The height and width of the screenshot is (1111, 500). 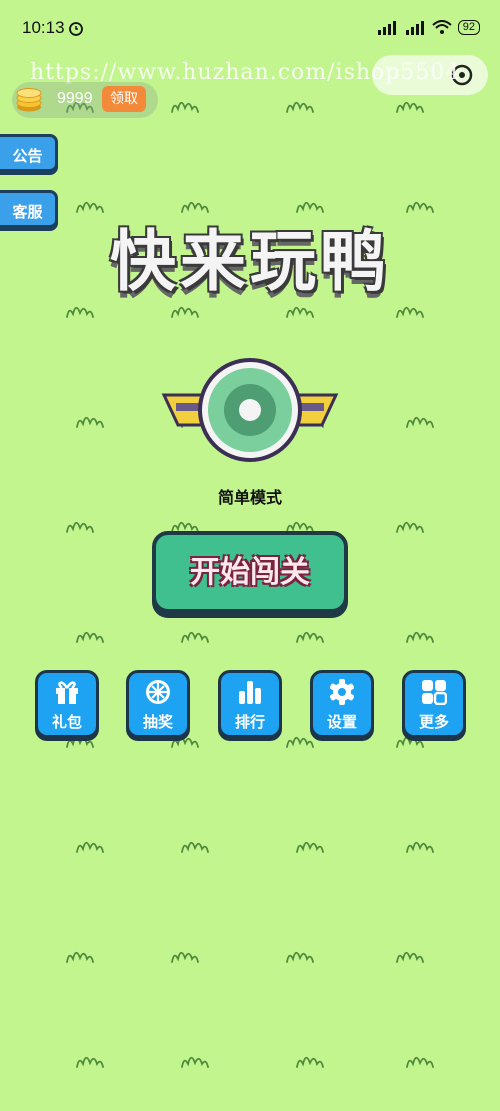 I want to click on signal-icon, so click(x=386, y=27).